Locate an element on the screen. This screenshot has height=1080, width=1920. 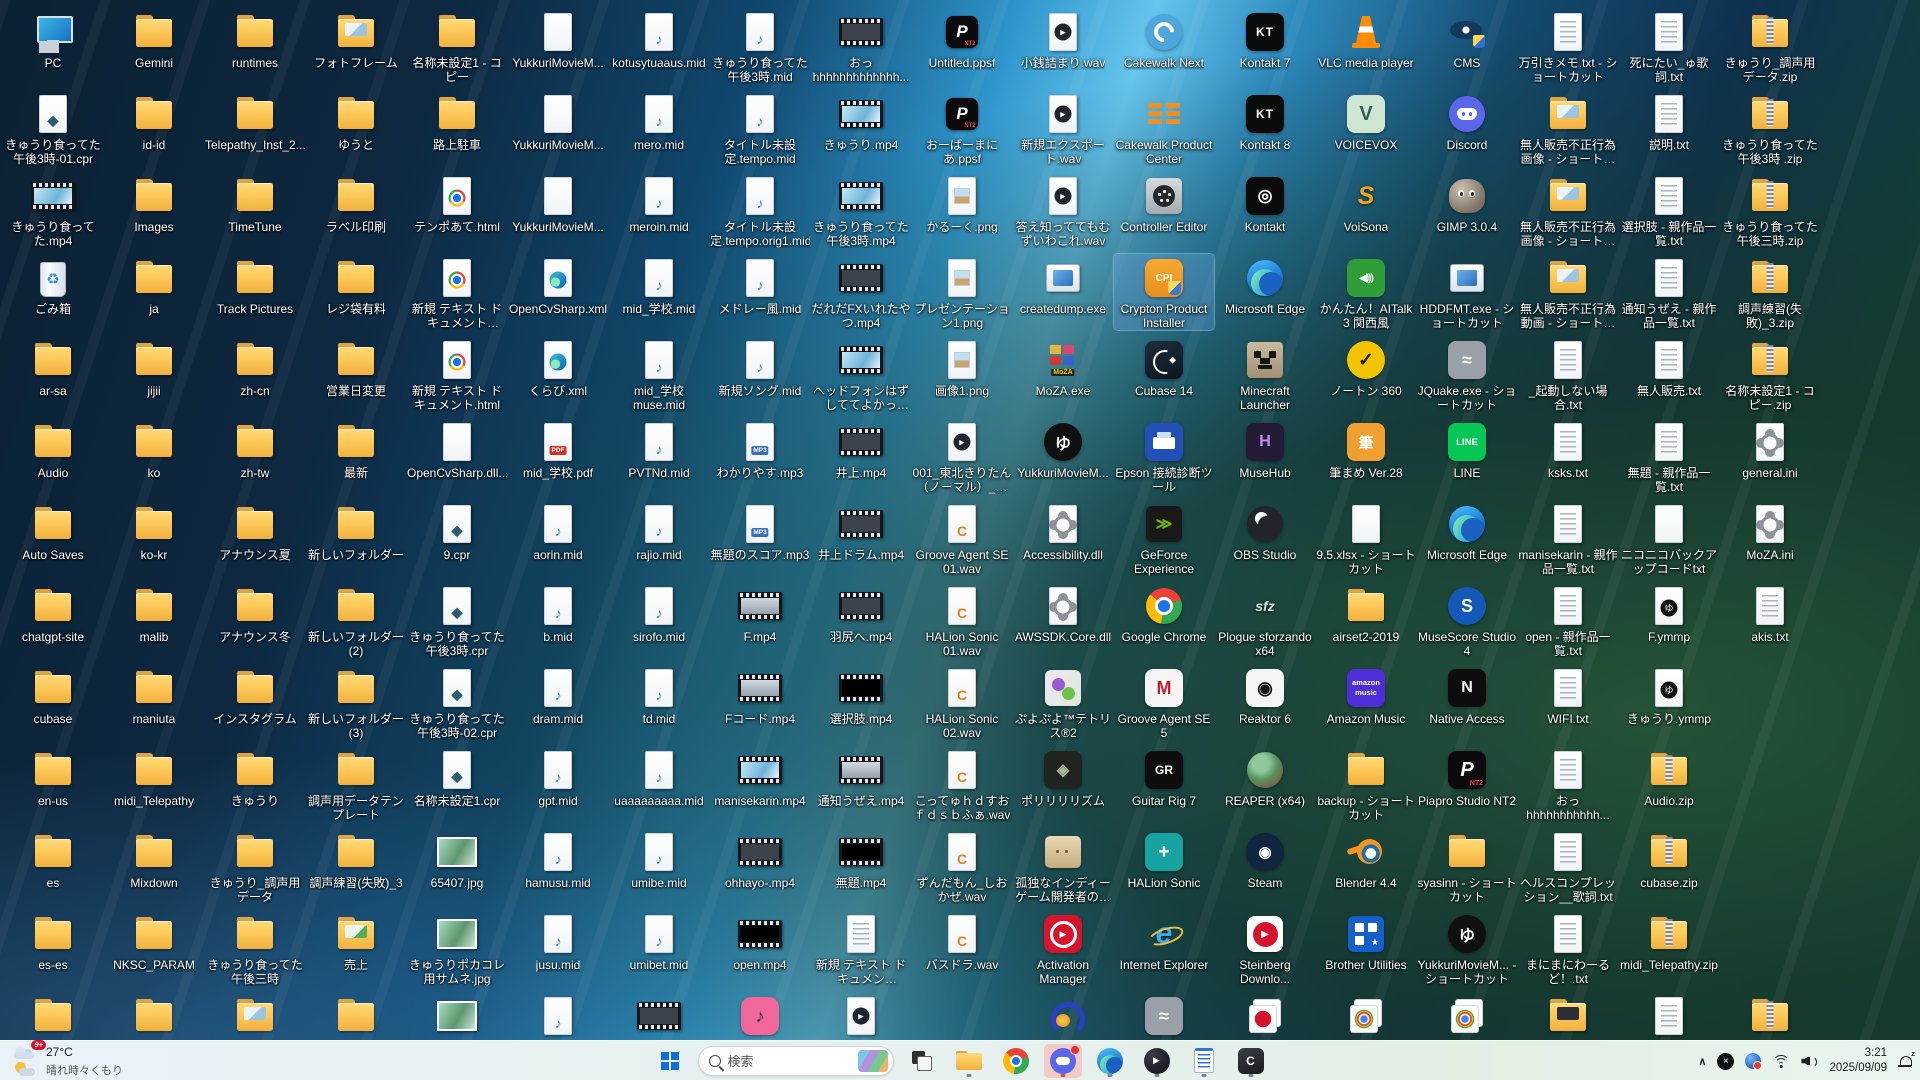
desktop-icon: Discord is located at coordinates (1467, 121).